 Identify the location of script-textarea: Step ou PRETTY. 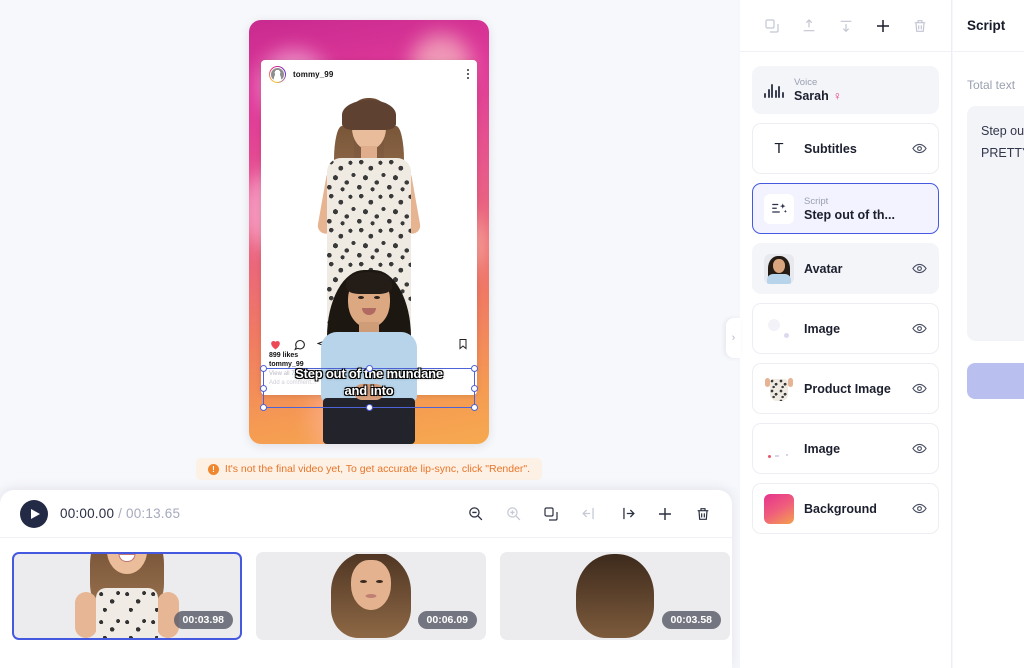
(995, 223).